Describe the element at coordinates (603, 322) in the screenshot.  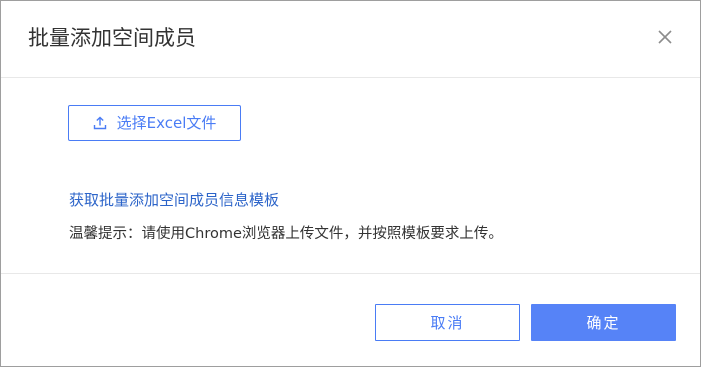
I see `confirm-button: 确定` at that location.